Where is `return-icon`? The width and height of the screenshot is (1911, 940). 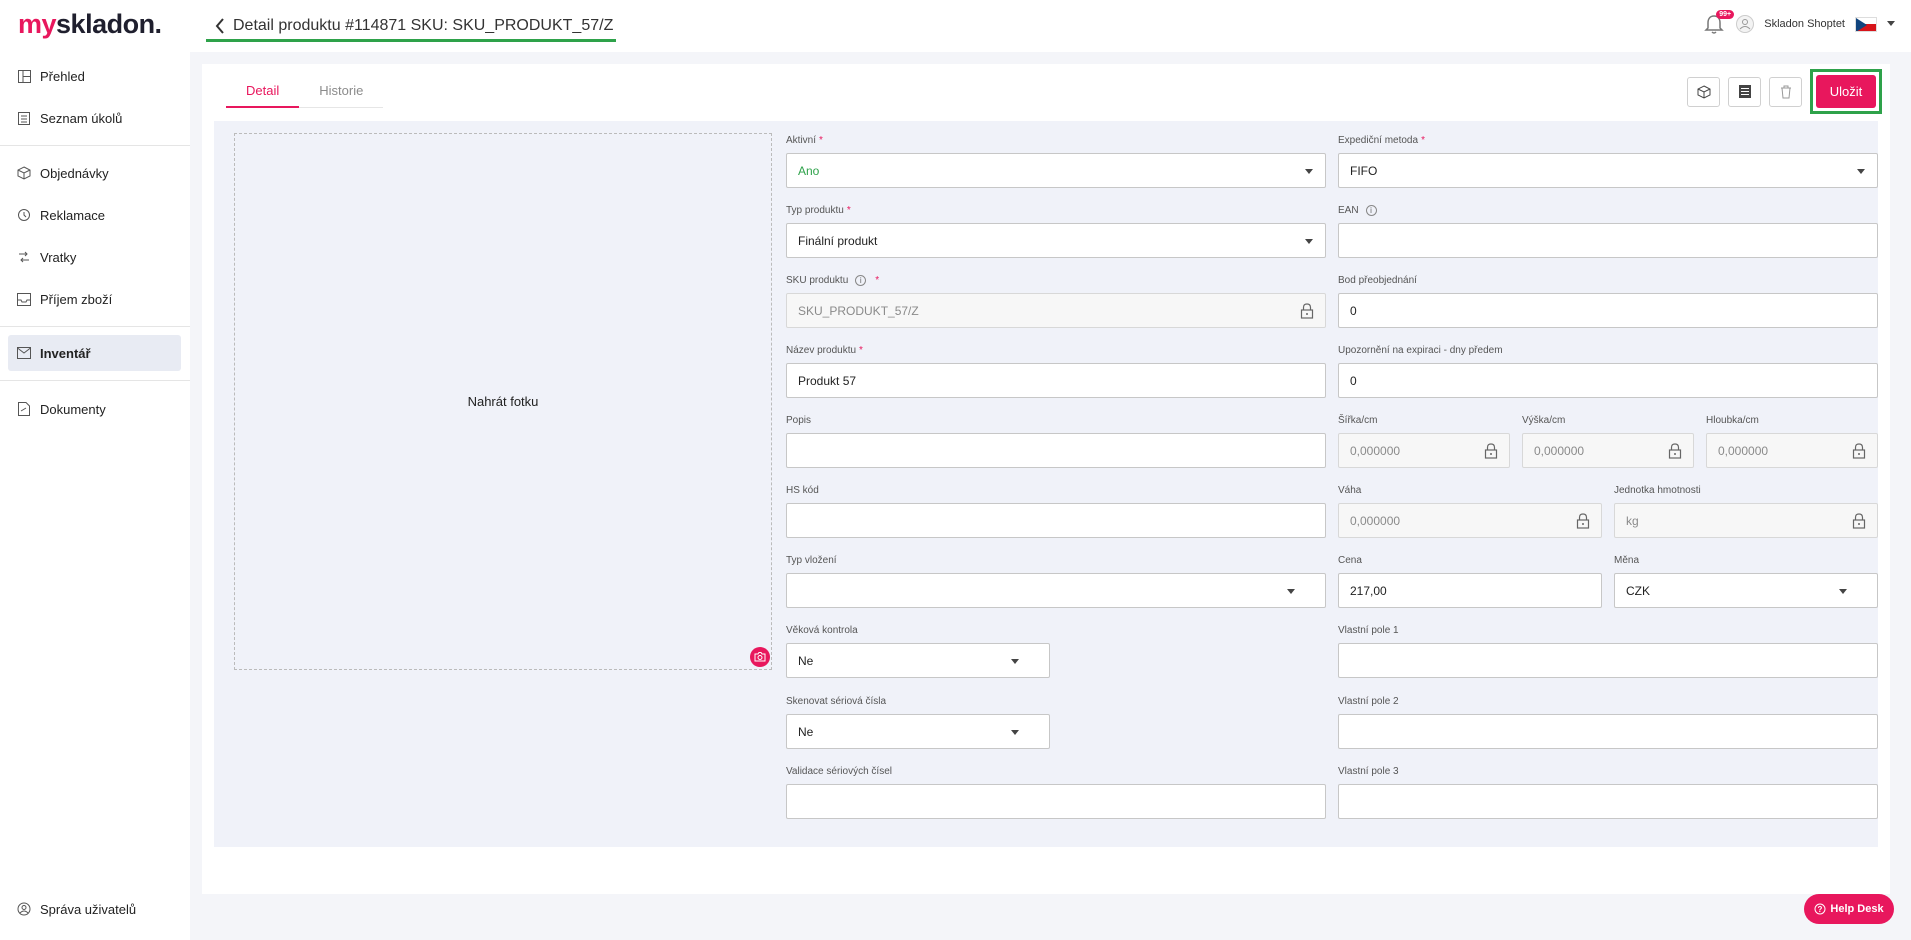 return-icon is located at coordinates (24, 215).